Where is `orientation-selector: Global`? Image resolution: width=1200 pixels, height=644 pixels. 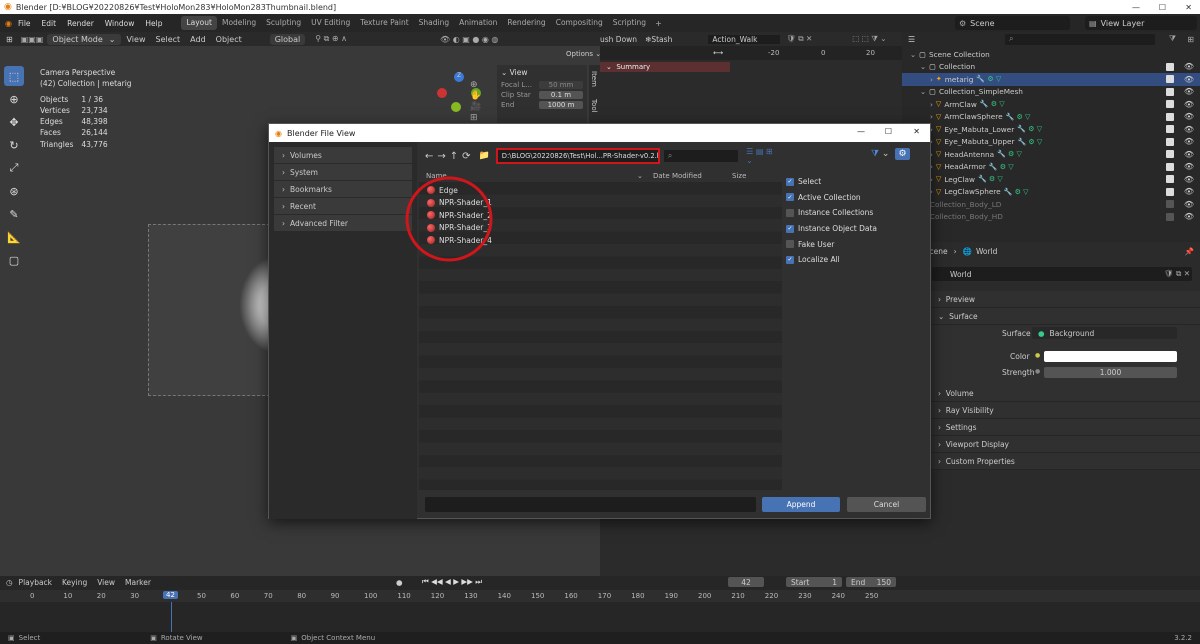 orientation-selector: Global is located at coordinates (287, 39).